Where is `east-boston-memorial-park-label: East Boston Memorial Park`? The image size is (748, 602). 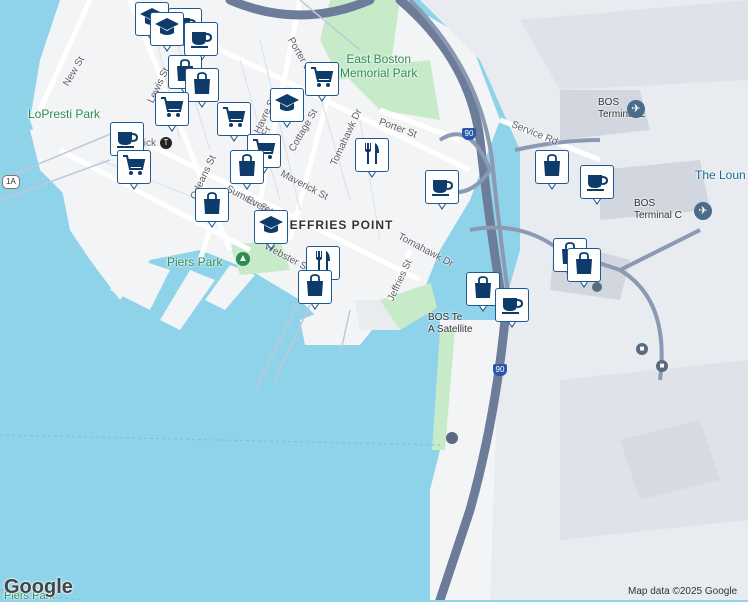
east-boston-memorial-park-label: East Boston Memorial Park is located at coordinates (379, 66).